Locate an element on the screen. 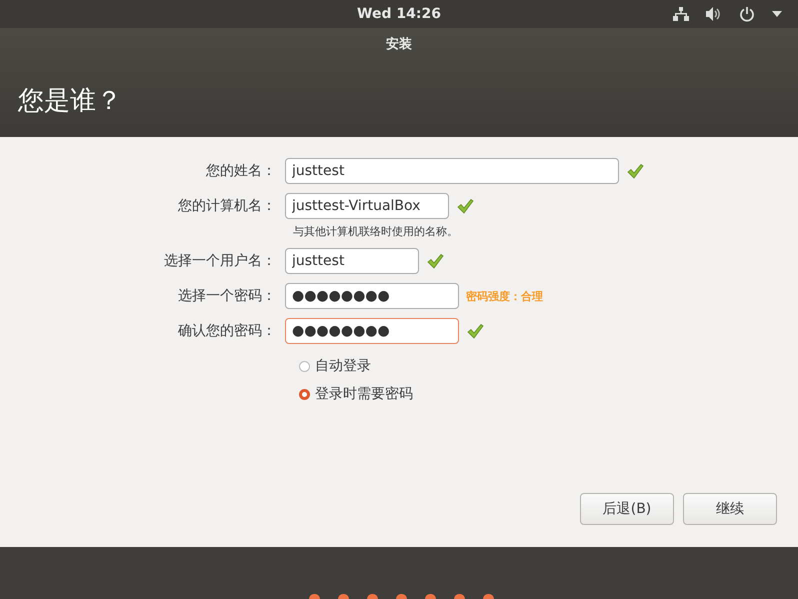  page-title: 您是谁？ is located at coordinates (70, 101).